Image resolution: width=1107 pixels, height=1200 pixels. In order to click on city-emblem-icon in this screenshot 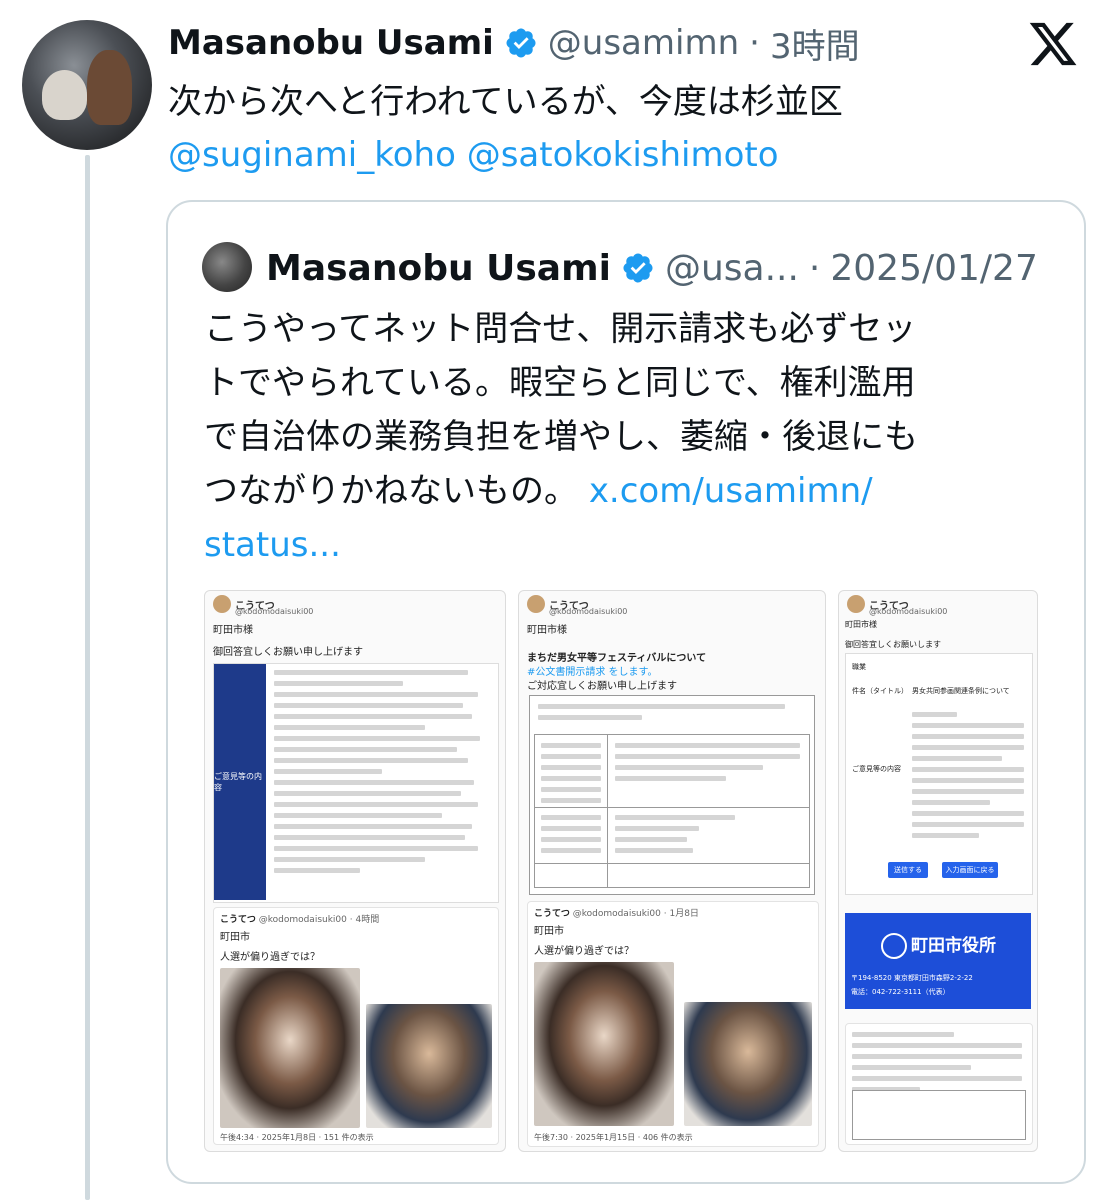, I will do `click(894, 946)`.